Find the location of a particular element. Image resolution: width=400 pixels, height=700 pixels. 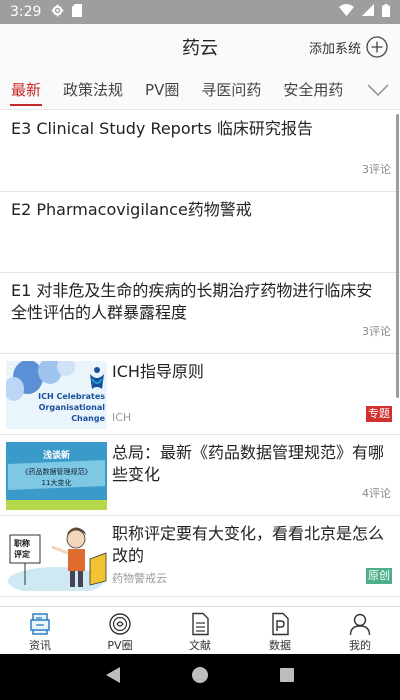

thumbnail-text-line: 《药品数据管理规范》 is located at coordinates (56, 472).